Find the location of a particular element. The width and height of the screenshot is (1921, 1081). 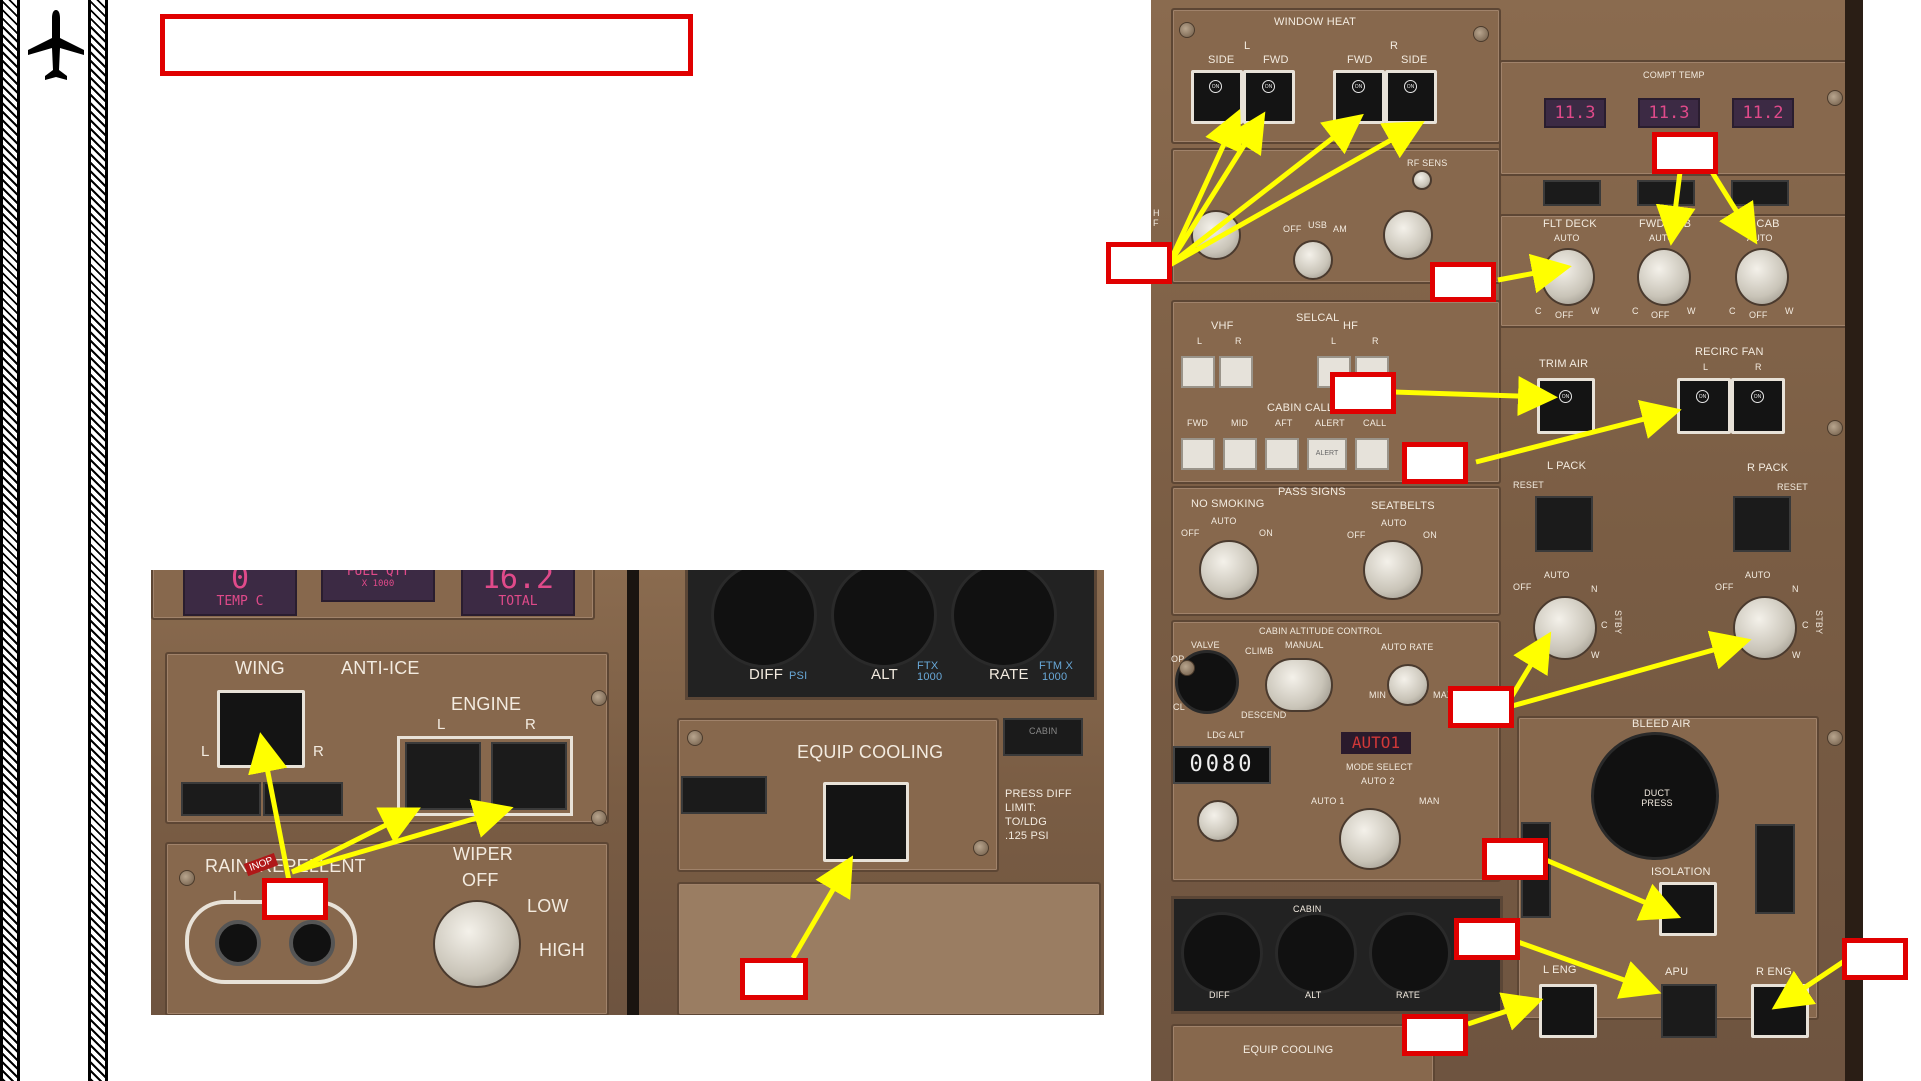

bleed-isolation-switch is located at coordinates (1688, 909).